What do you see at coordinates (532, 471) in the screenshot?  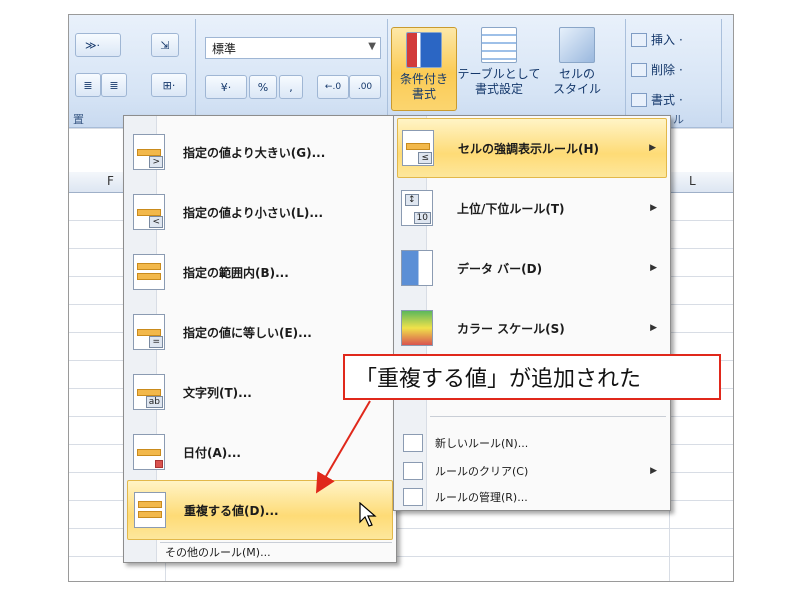 I see `clear-rules-item: ルールのクリア(C) ▶` at bounding box center [532, 471].